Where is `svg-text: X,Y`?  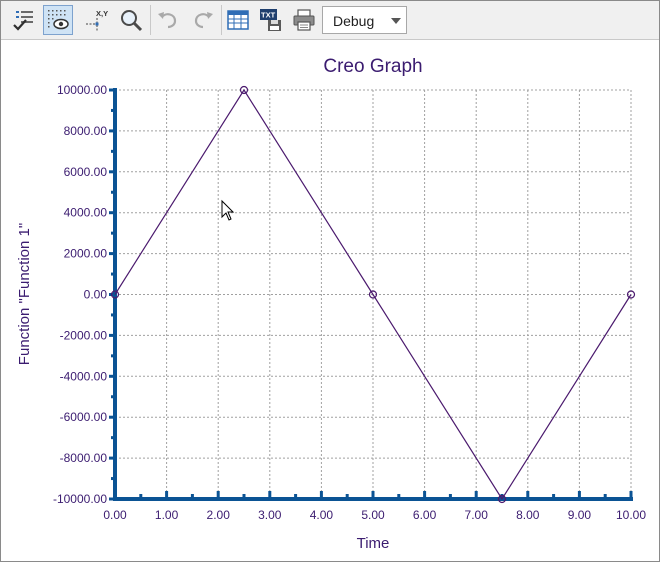 svg-text: X,Y is located at coordinates (102, 13).